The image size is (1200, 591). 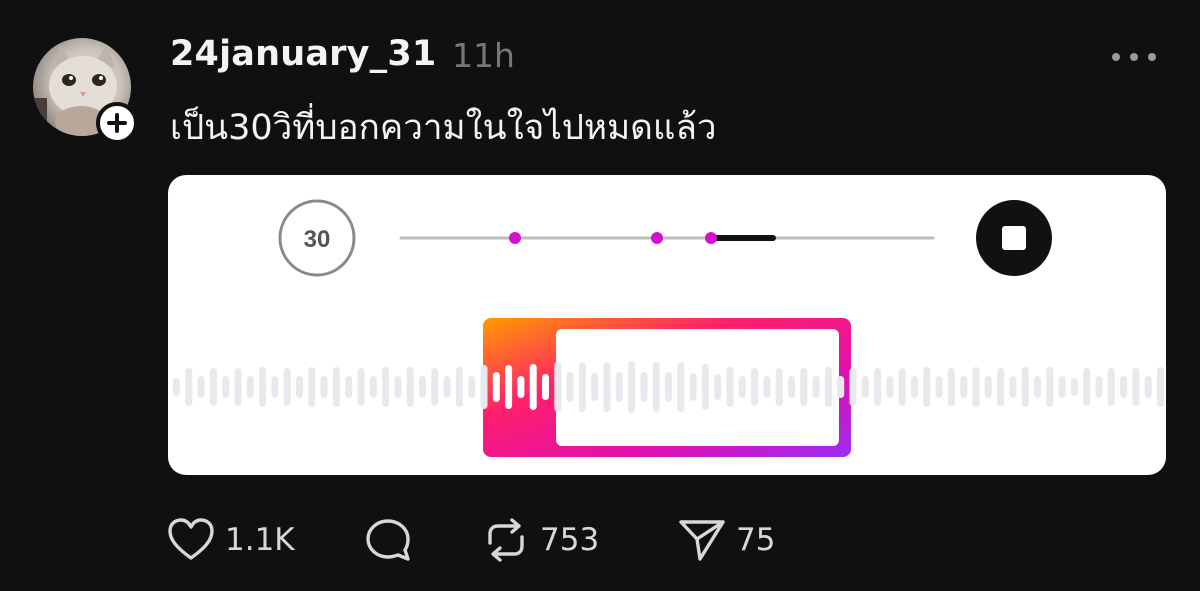 I want to click on like-button: 1.1K, so click(x=231, y=540).